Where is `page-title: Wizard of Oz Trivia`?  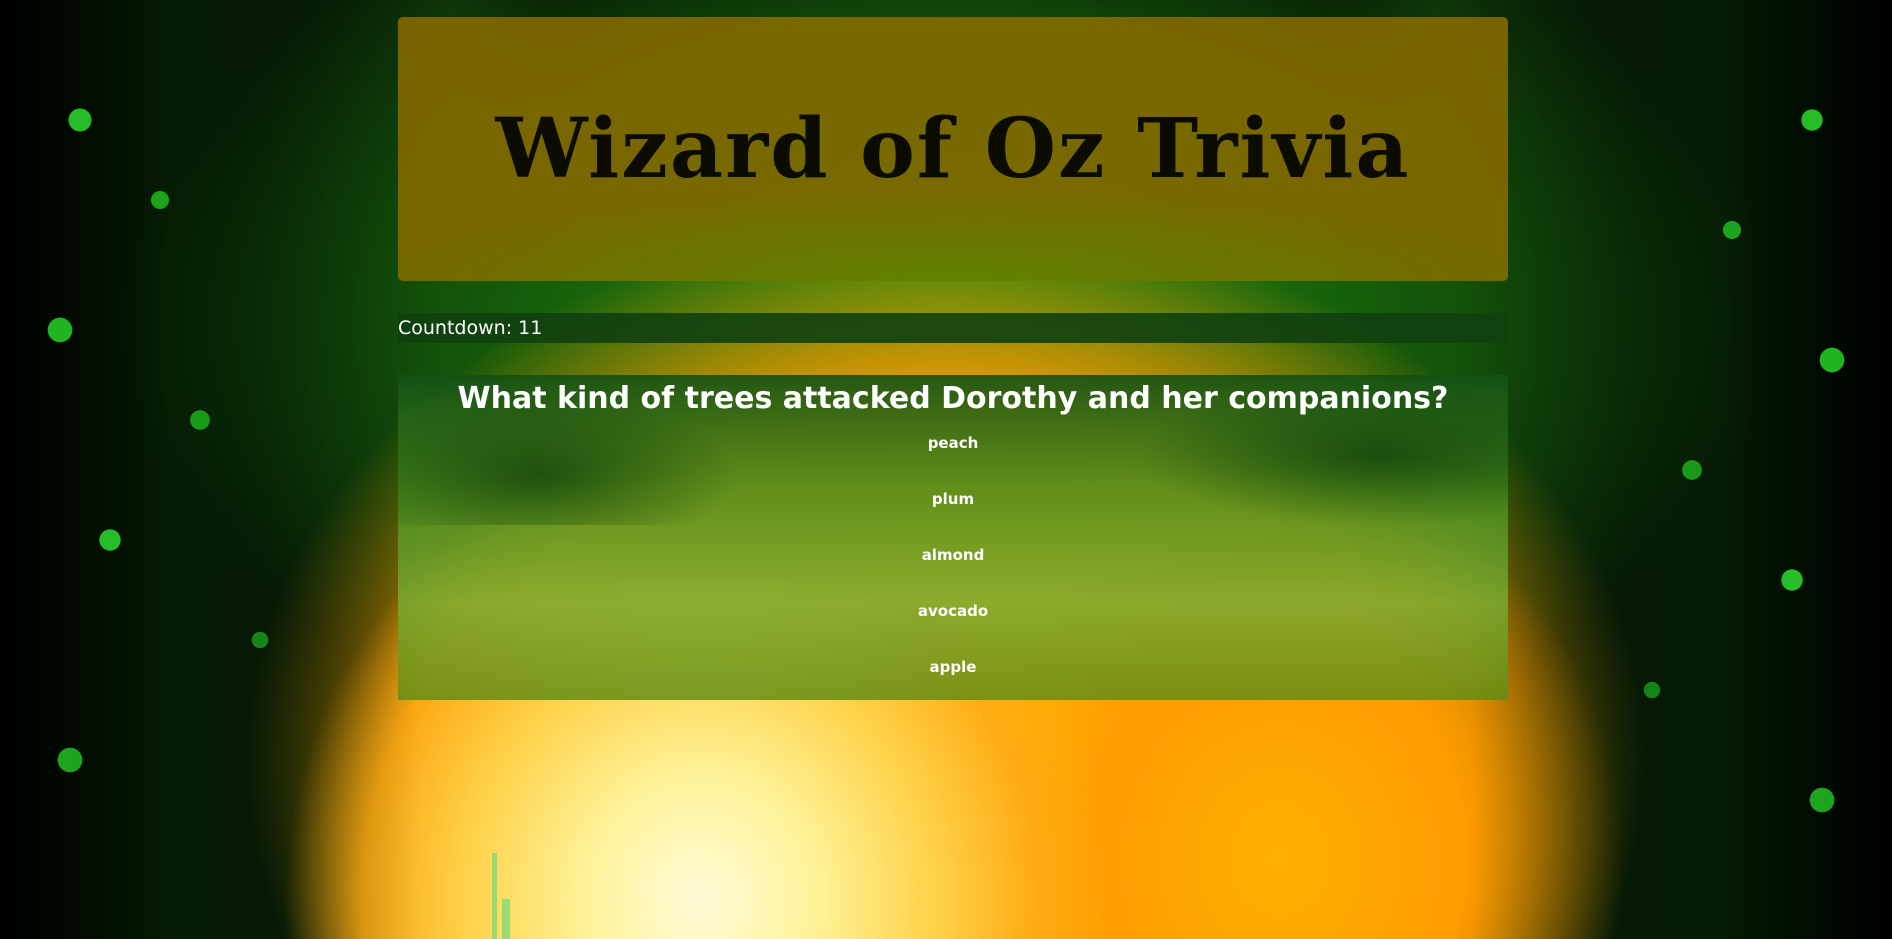 page-title: Wizard of Oz Trivia is located at coordinates (953, 149).